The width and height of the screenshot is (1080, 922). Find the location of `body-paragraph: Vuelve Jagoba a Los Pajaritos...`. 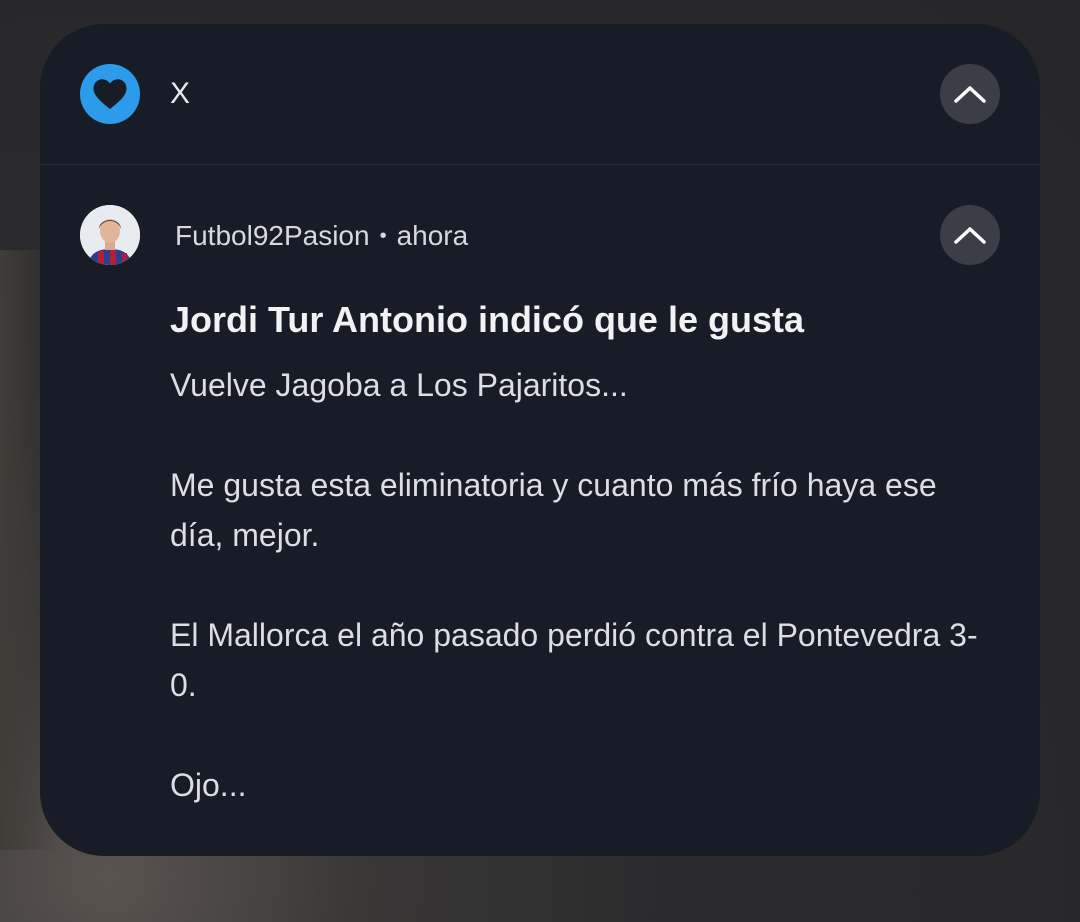

body-paragraph: Vuelve Jagoba a Los Pajaritos... is located at coordinates (399, 385).